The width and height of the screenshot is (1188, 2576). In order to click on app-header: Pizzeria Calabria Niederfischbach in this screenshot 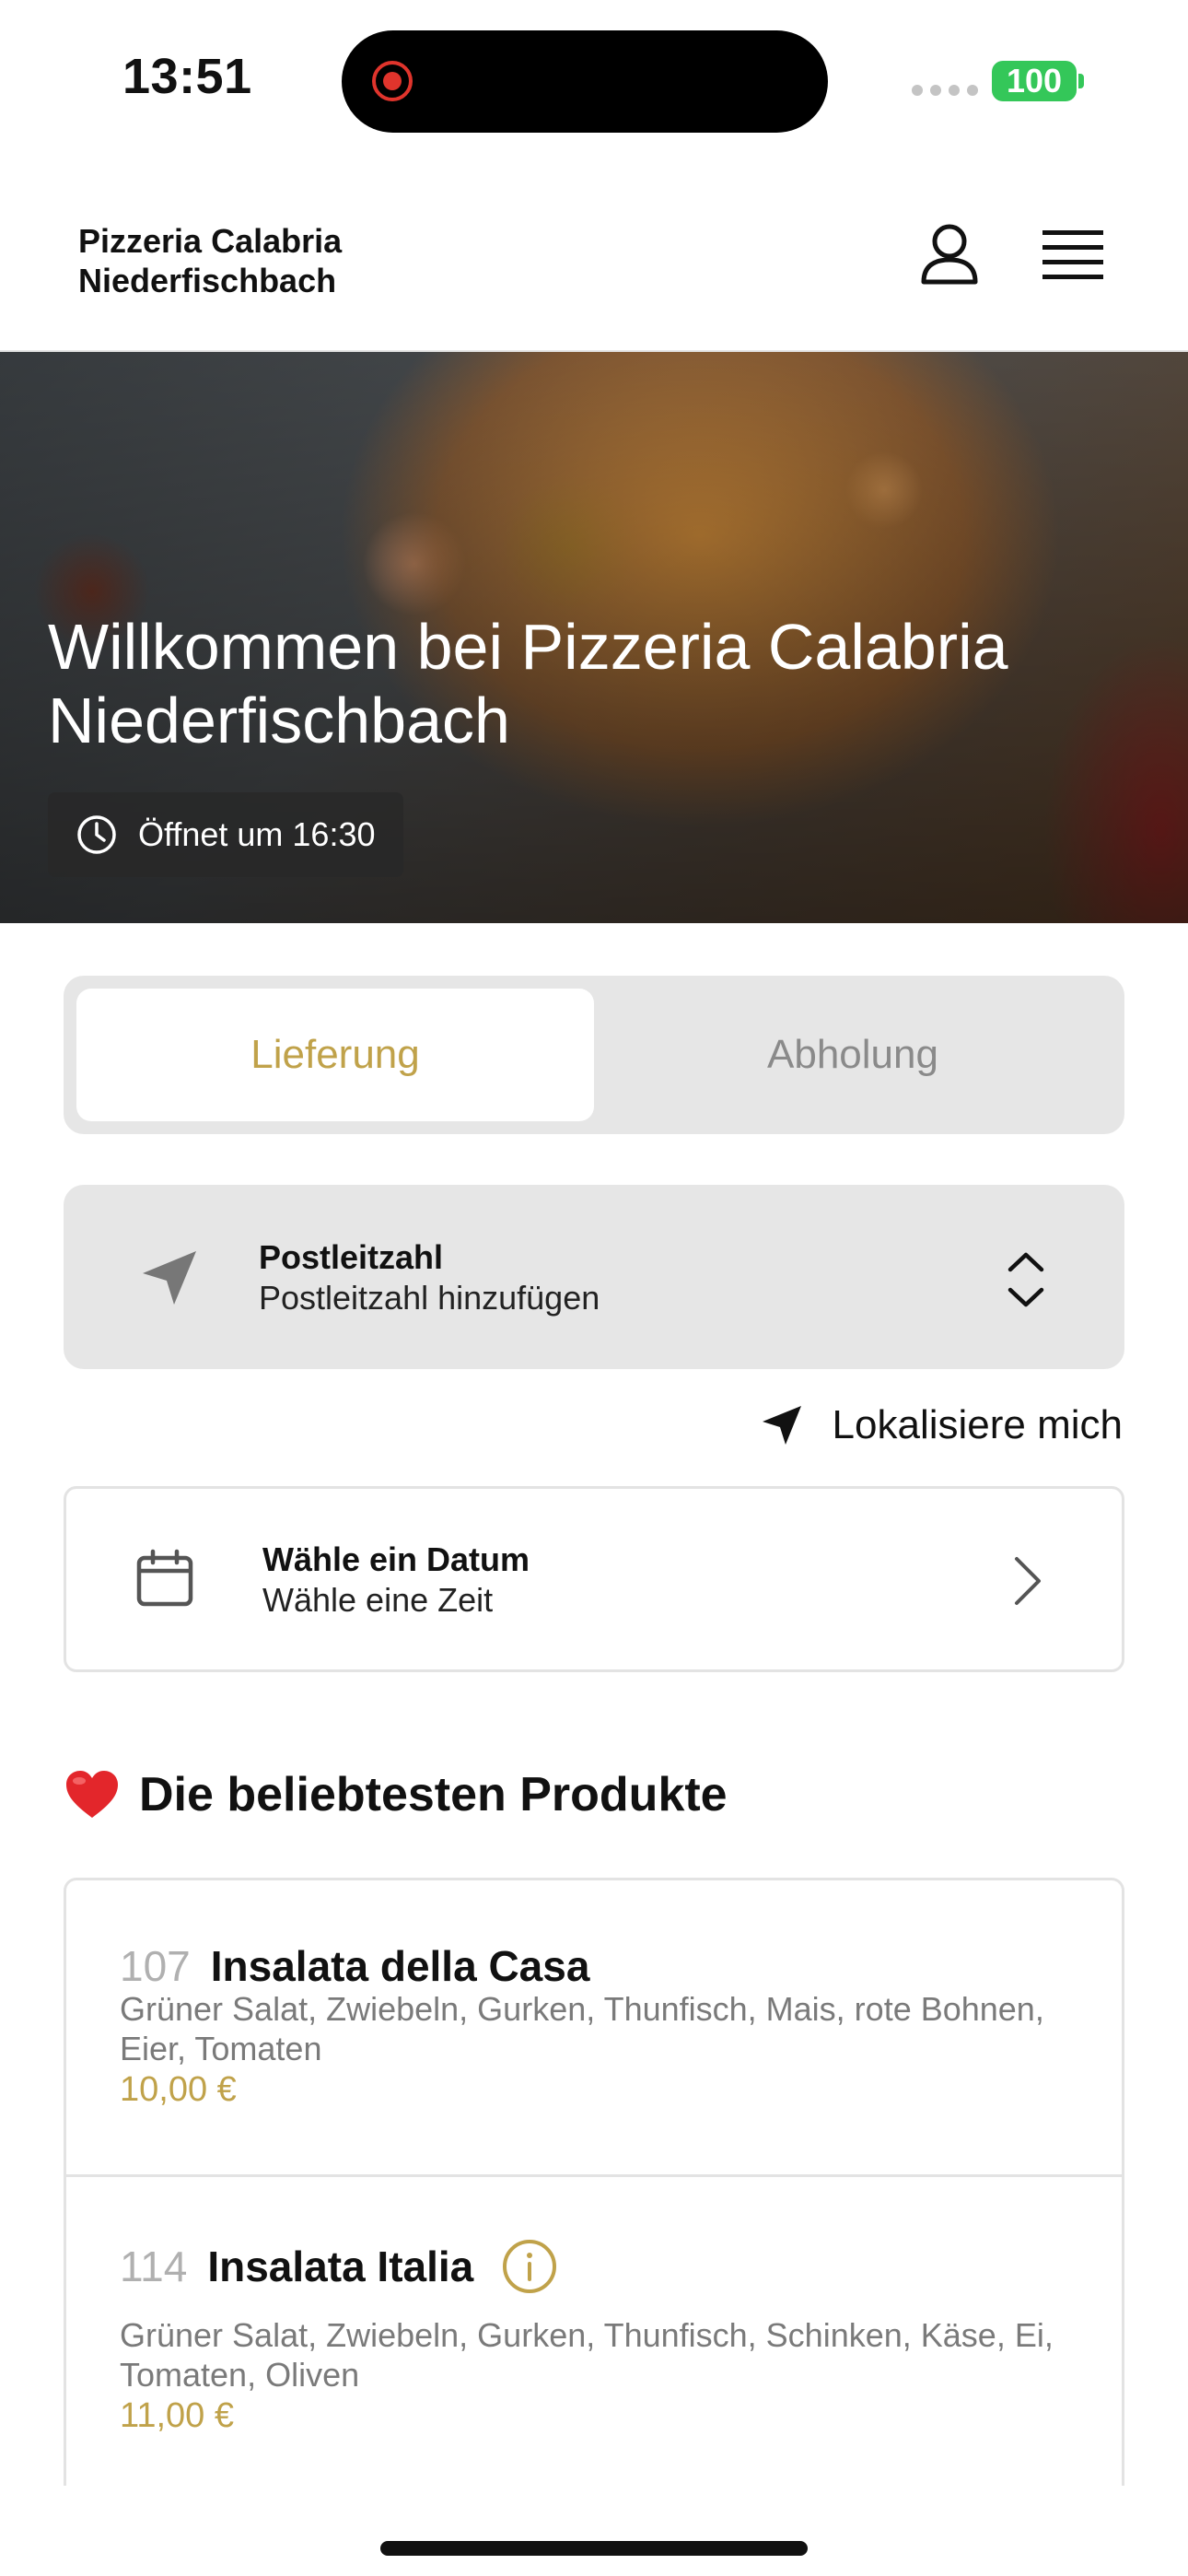, I will do `click(594, 255)`.